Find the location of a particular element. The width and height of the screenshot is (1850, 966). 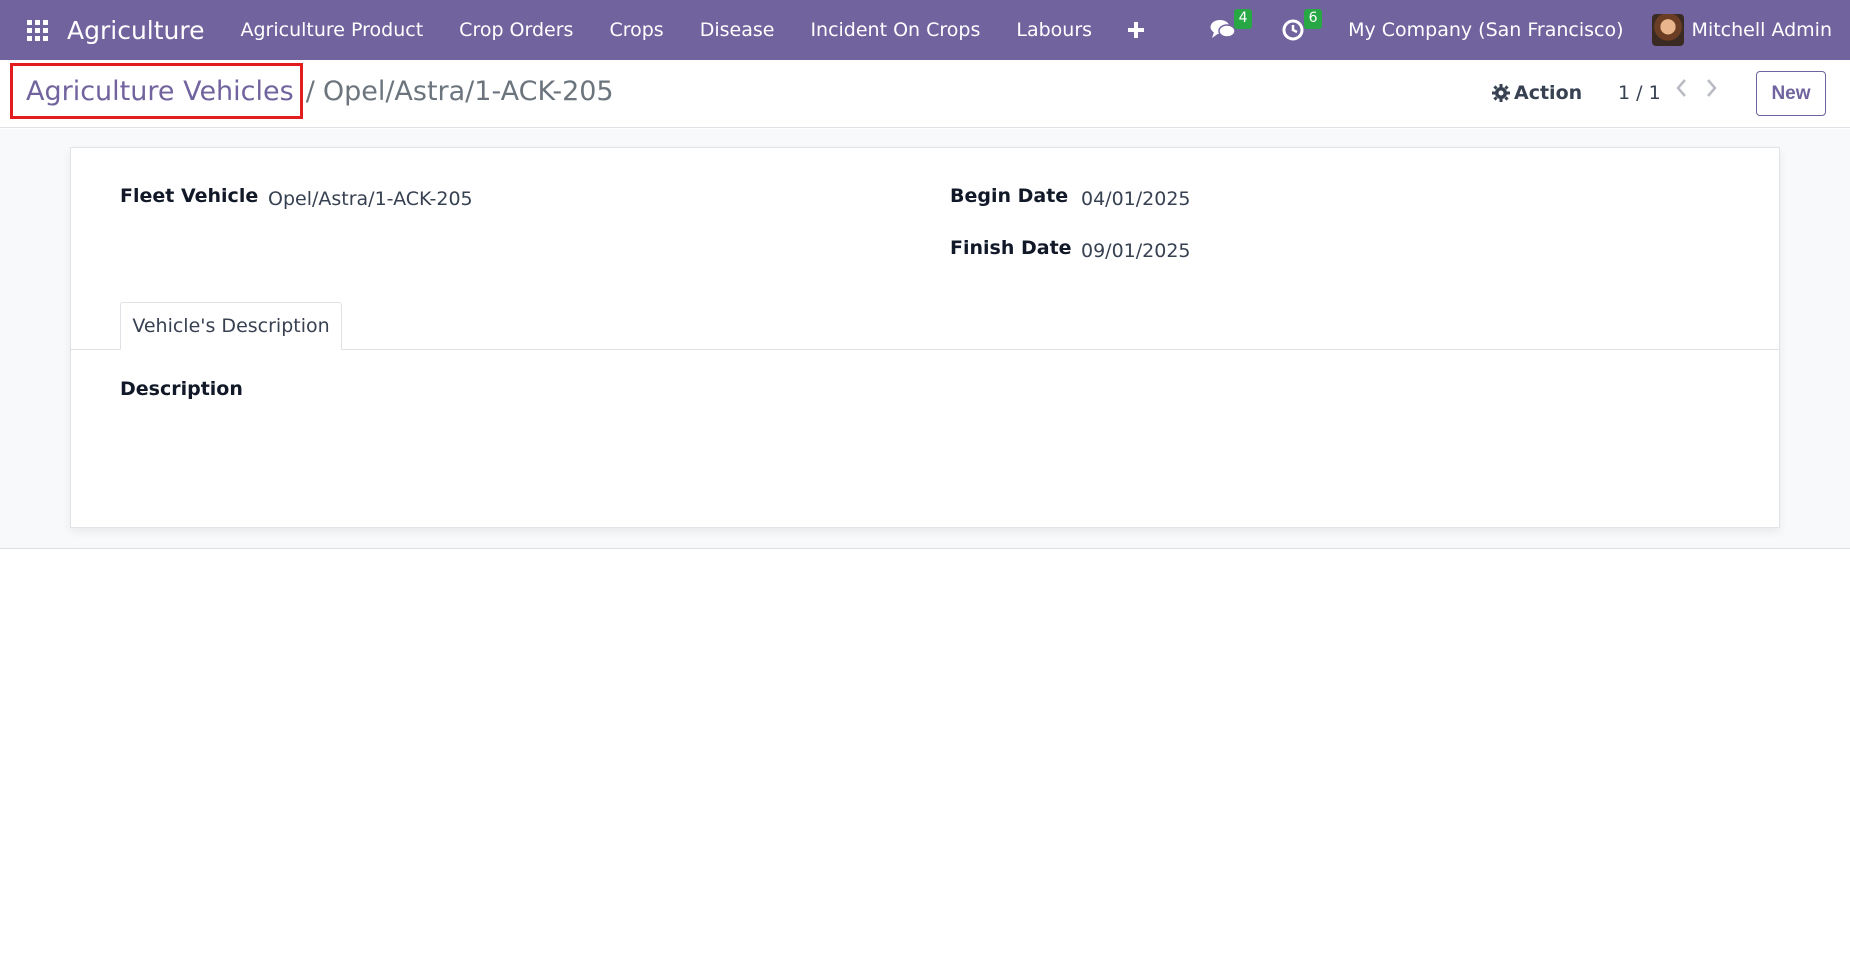

gear-icon is located at coordinates (1501, 93).